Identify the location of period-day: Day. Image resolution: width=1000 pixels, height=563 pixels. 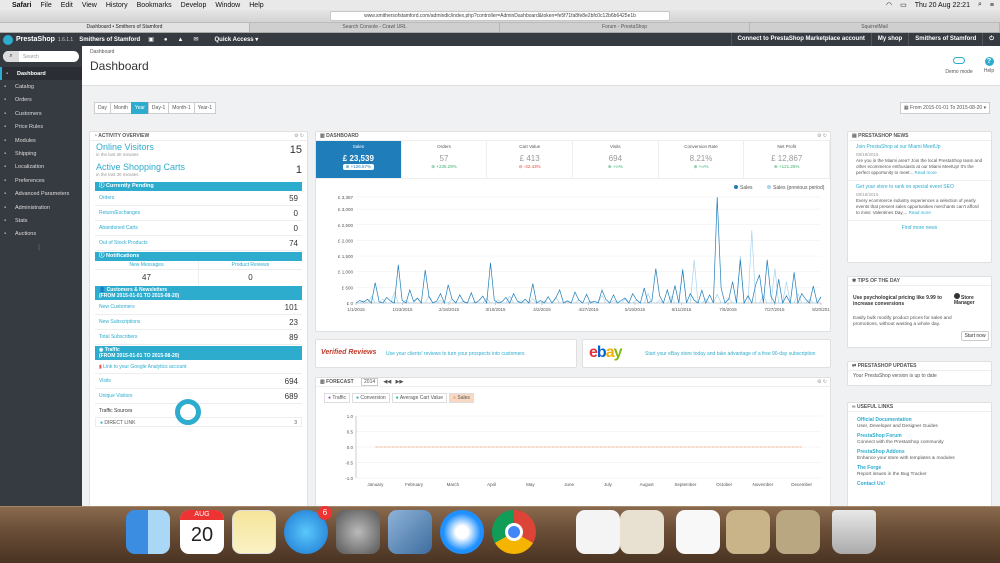
(102, 108).